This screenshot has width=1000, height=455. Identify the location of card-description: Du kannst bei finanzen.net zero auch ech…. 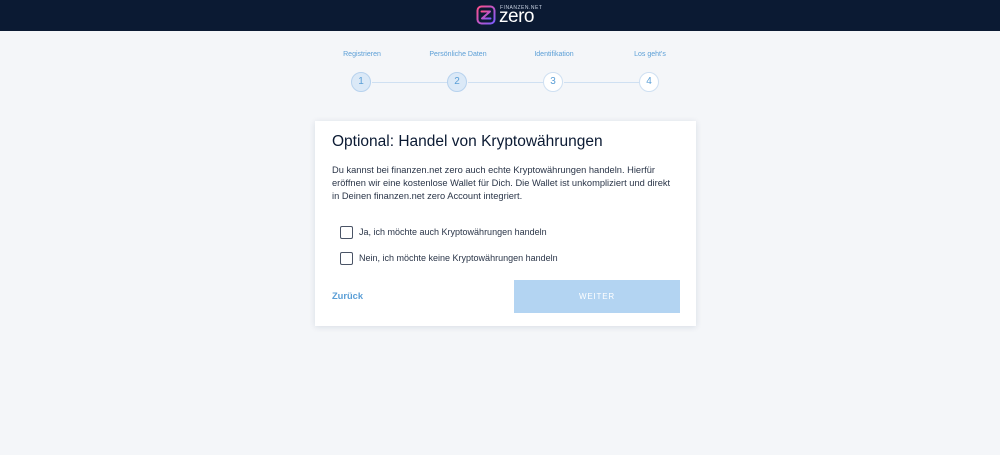
(501, 183).